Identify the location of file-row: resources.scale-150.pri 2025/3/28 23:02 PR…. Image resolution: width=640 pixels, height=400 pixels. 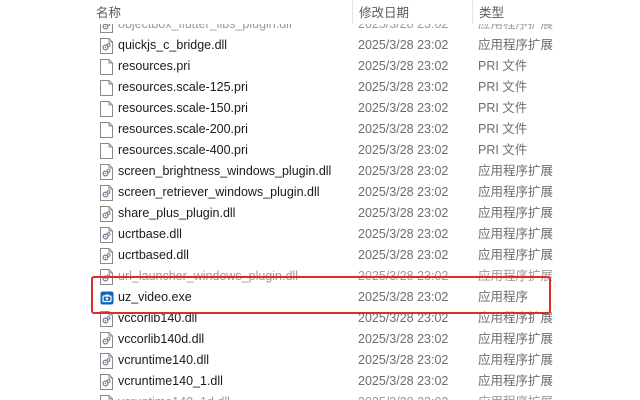
(320, 108).